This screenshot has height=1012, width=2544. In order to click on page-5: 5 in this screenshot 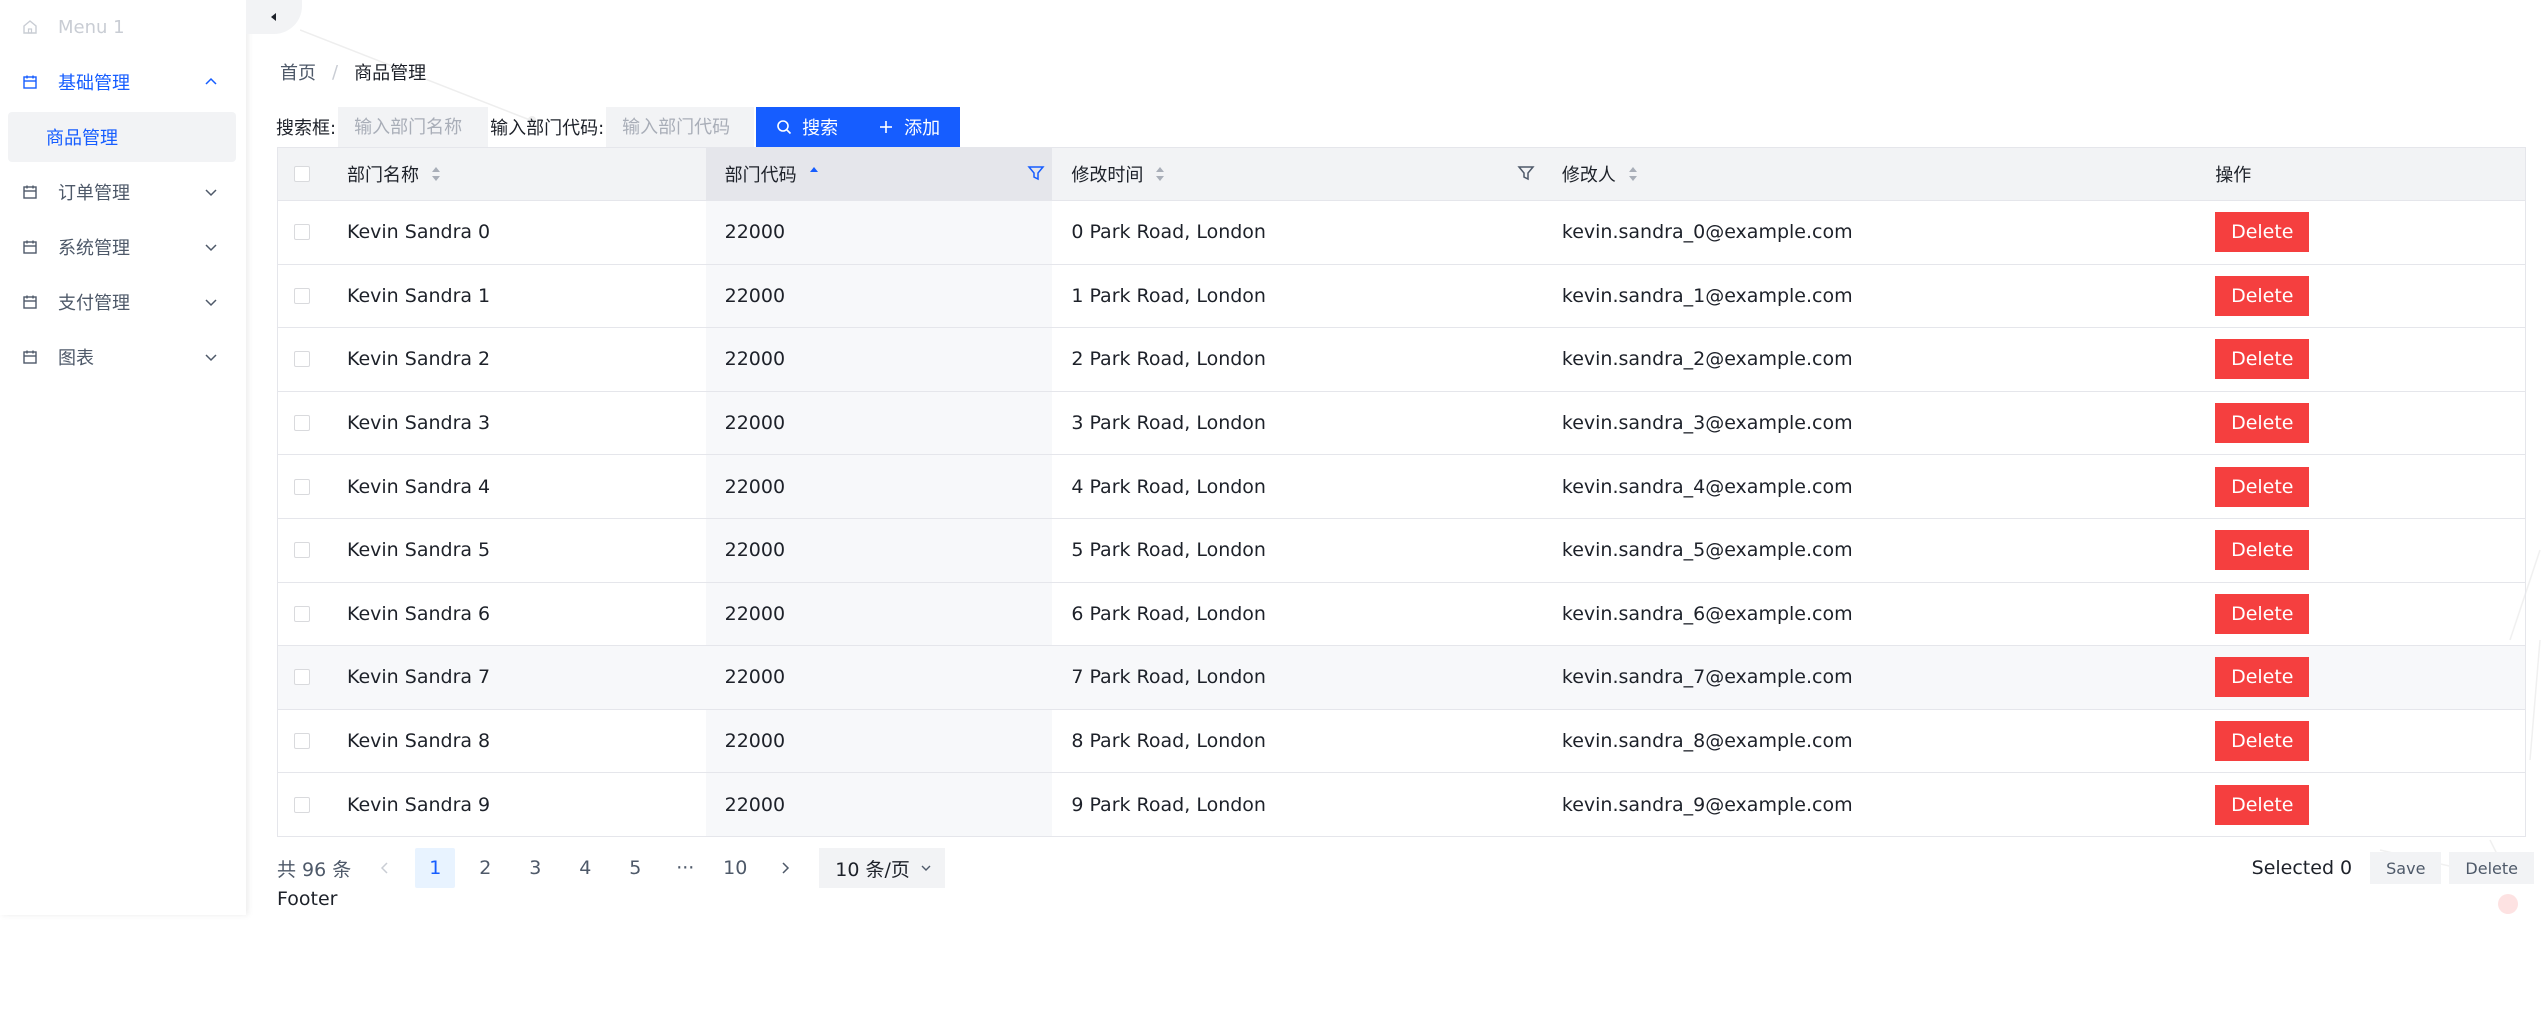, I will do `click(635, 868)`.